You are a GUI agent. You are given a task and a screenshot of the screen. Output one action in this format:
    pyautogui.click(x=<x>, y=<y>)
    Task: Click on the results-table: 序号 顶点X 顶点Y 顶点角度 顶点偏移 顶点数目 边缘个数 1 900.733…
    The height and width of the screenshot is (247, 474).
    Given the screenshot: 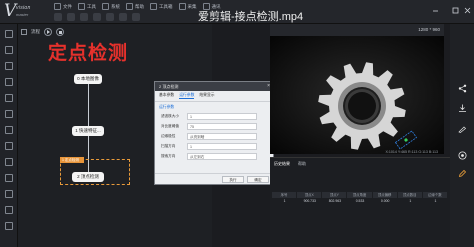 What is the action you would take?
    pyautogui.click(x=360, y=198)
    